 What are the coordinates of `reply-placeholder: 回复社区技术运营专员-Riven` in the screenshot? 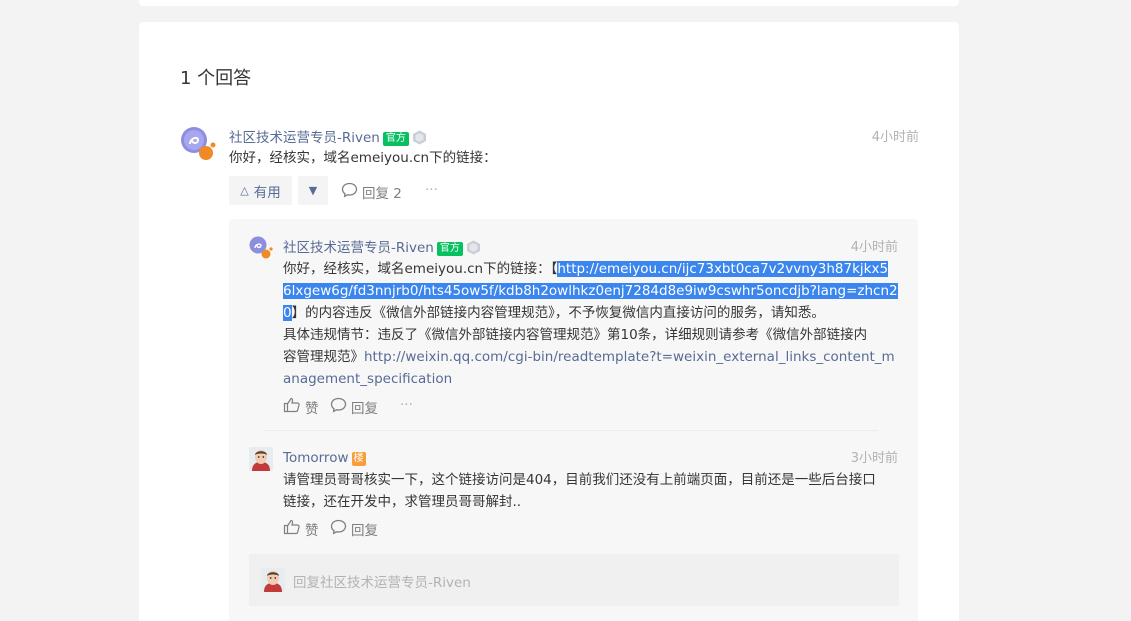 It's located at (382, 583).